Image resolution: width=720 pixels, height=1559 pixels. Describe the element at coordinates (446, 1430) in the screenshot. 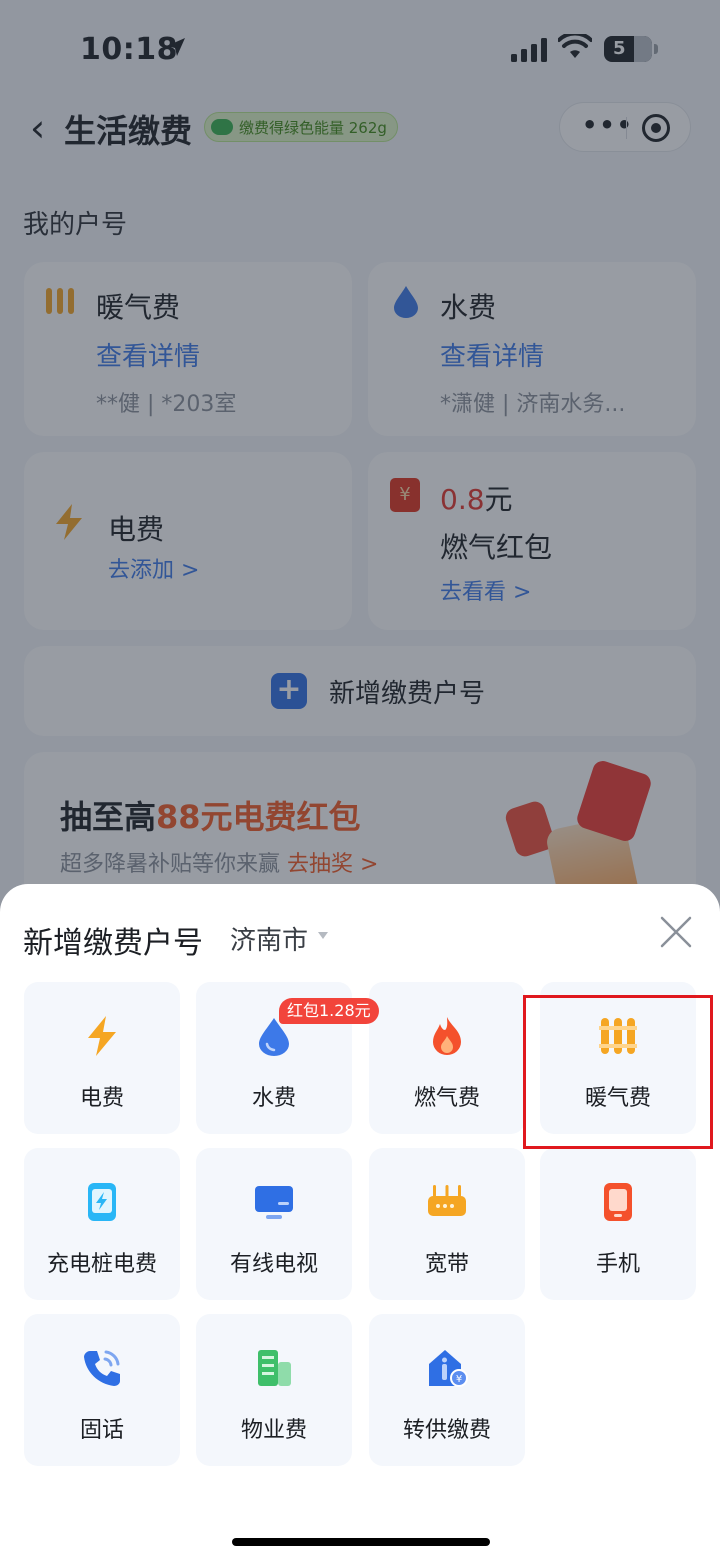

I see `tile-label: 转供缴费` at that location.